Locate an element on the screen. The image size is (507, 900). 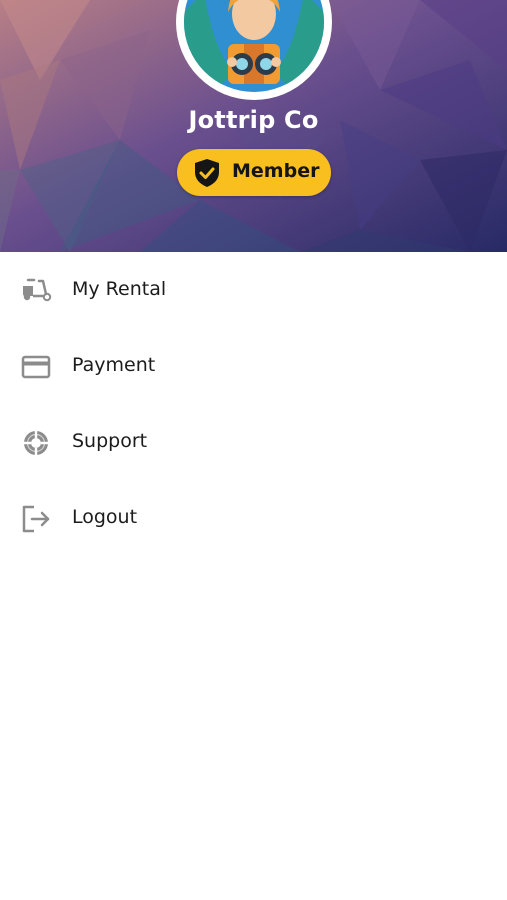
menu-item-payment: Payment is located at coordinates (253, 366).